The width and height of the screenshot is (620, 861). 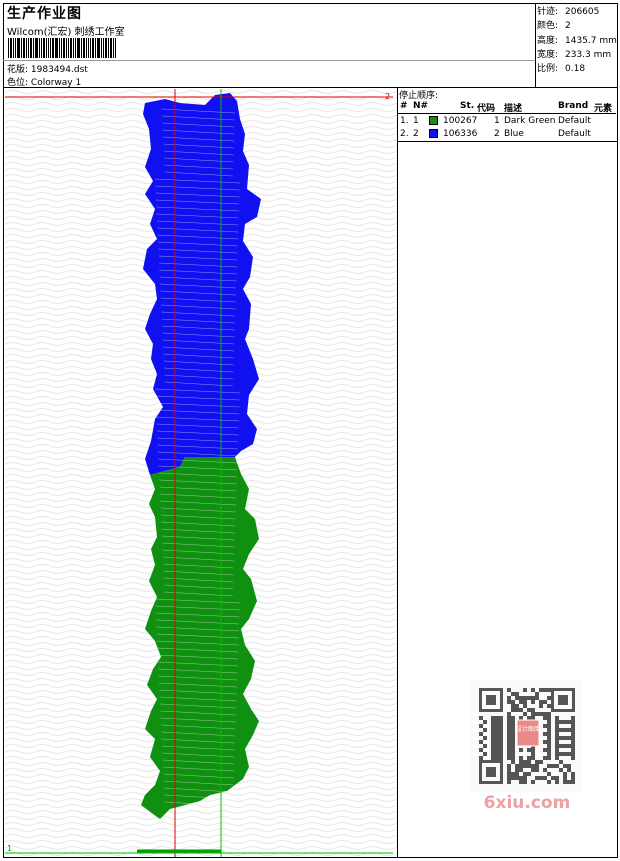 I want to click on page-title: 生产作业图, so click(x=44, y=14).